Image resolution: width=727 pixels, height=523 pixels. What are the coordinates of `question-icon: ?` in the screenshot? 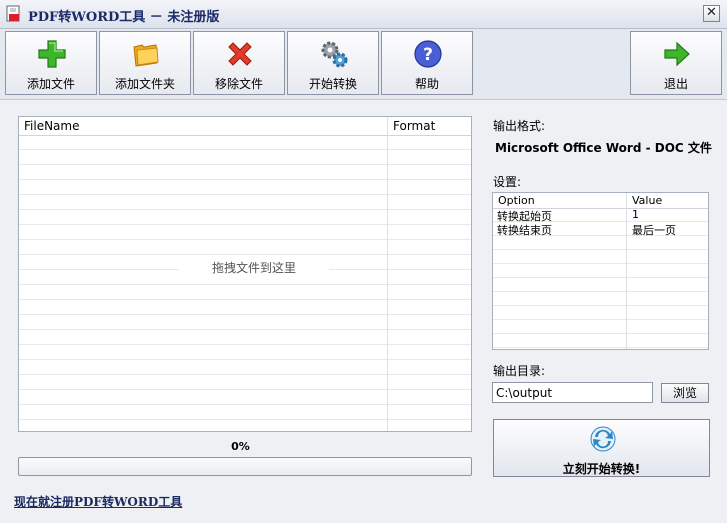 It's located at (428, 54).